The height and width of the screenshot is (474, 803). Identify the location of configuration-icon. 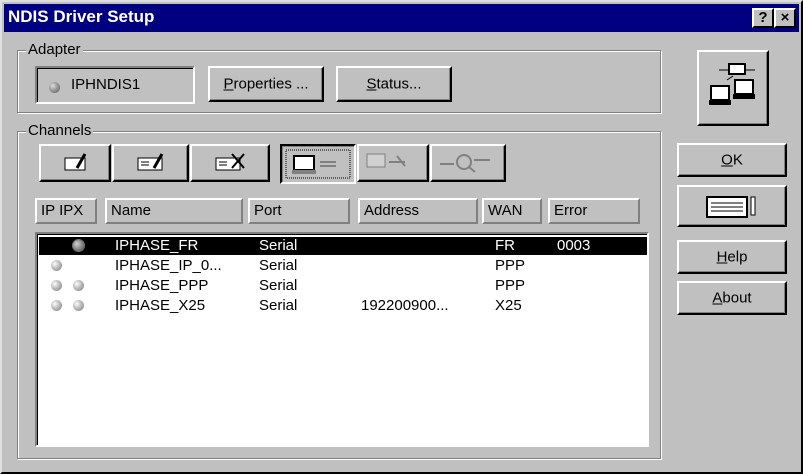
(731, 207).